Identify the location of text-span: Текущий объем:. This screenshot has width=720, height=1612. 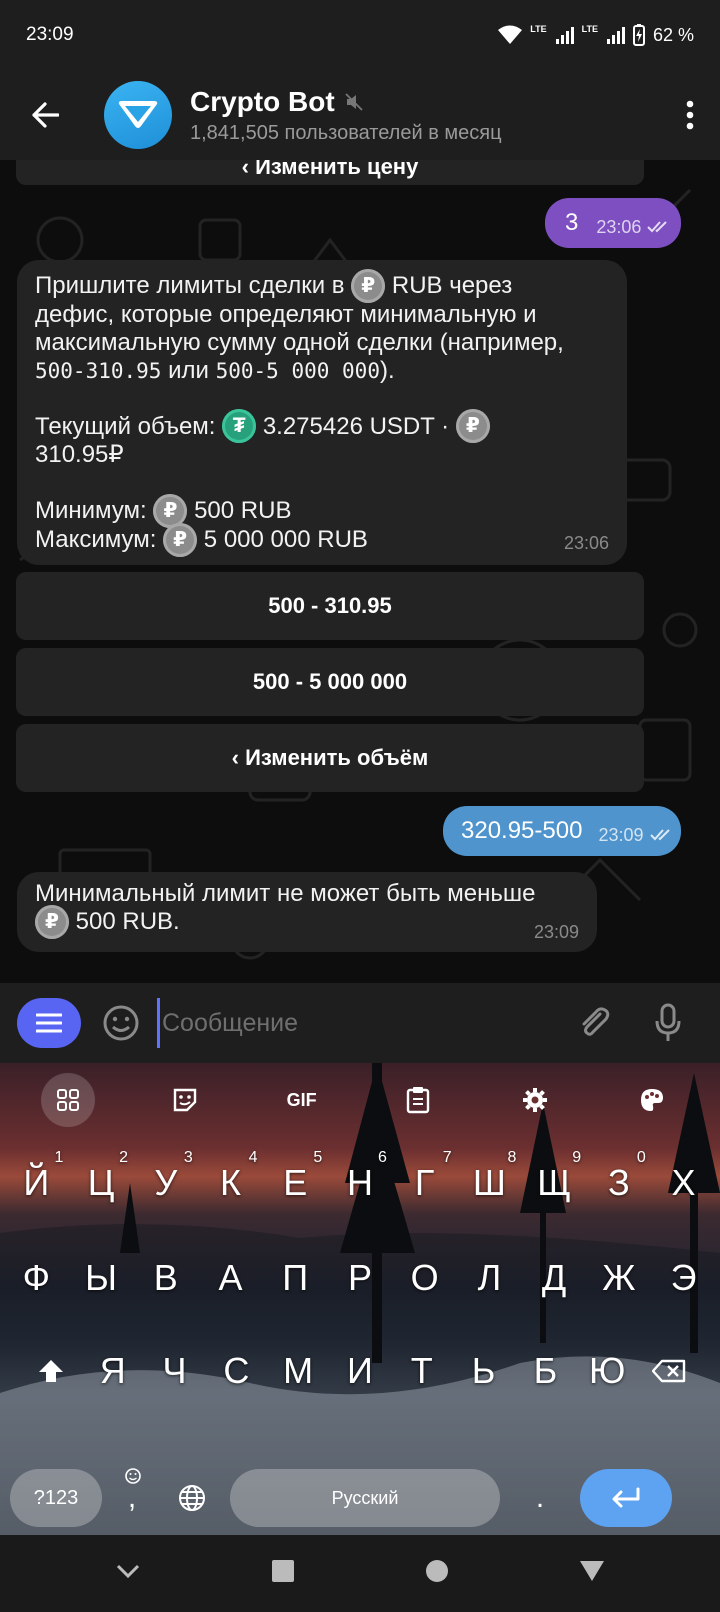
(125, 426).